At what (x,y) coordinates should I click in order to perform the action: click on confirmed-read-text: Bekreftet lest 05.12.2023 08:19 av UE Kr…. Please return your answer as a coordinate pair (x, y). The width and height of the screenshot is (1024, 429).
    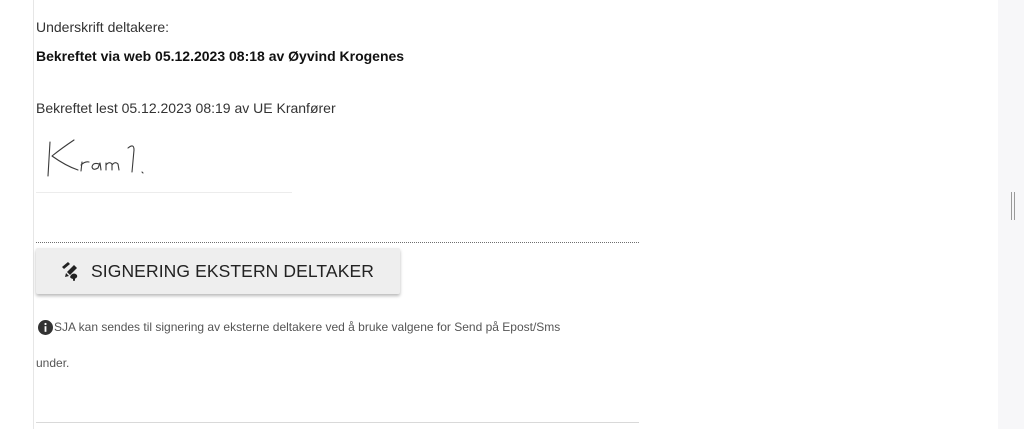
    Looking at the image, I should click on (186, 108).